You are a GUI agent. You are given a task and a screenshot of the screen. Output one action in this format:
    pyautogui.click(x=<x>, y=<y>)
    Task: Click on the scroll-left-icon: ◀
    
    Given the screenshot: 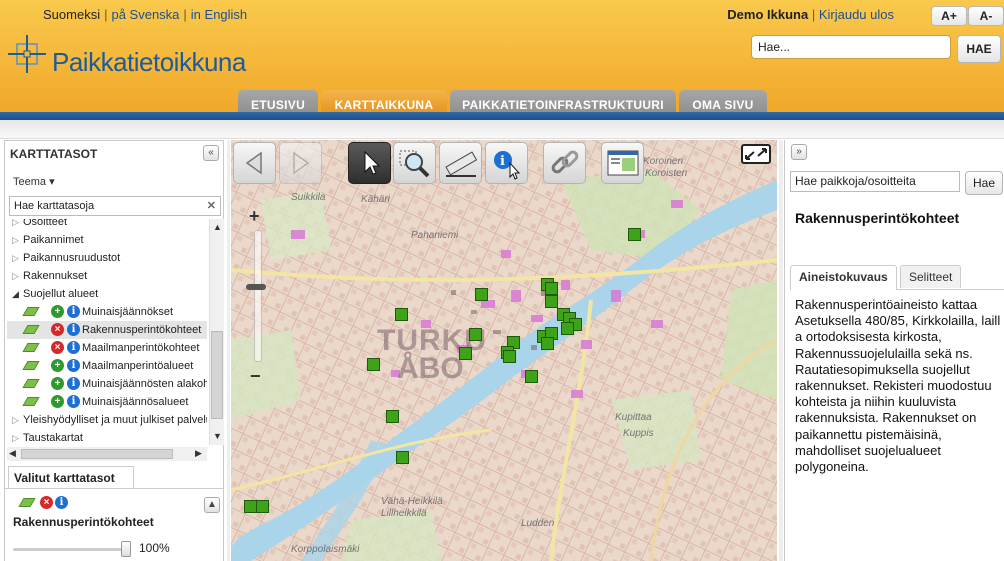 What is the action you would take?
    pyautogui.click(x=12, y=453)
    